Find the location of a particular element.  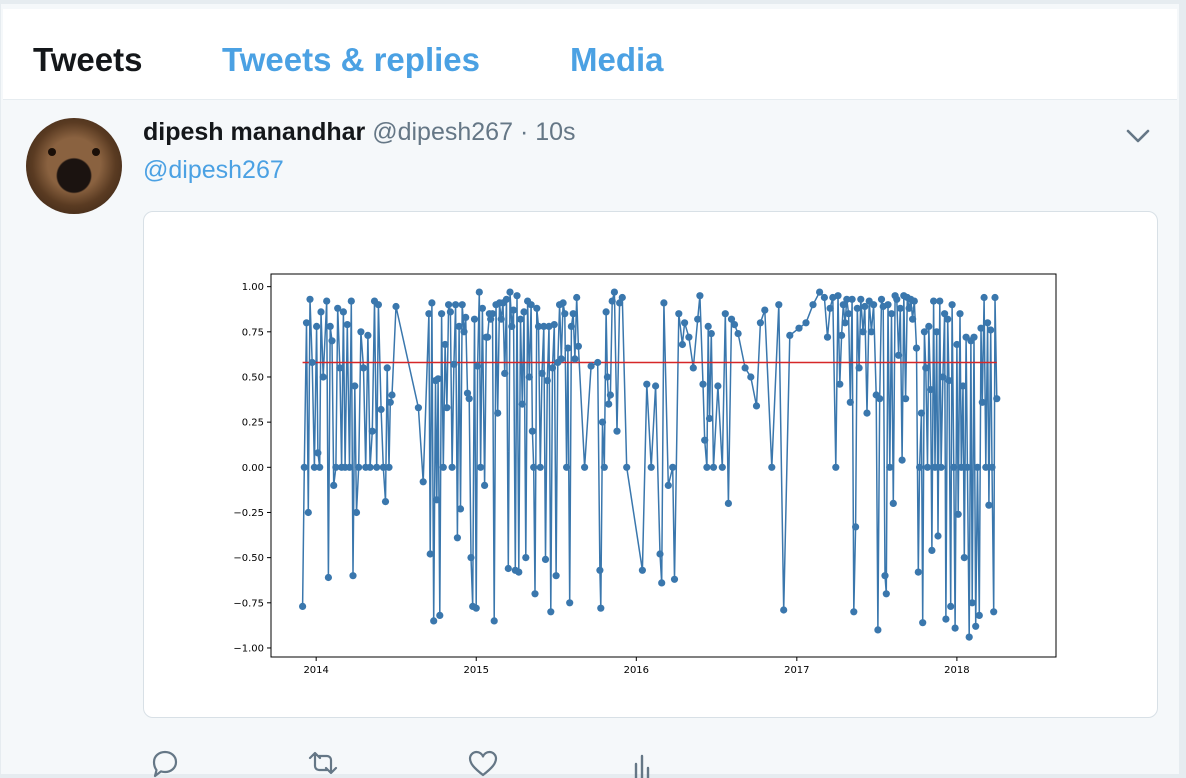

user-handle: @dipesh267 is located at coordinates (442, 132).